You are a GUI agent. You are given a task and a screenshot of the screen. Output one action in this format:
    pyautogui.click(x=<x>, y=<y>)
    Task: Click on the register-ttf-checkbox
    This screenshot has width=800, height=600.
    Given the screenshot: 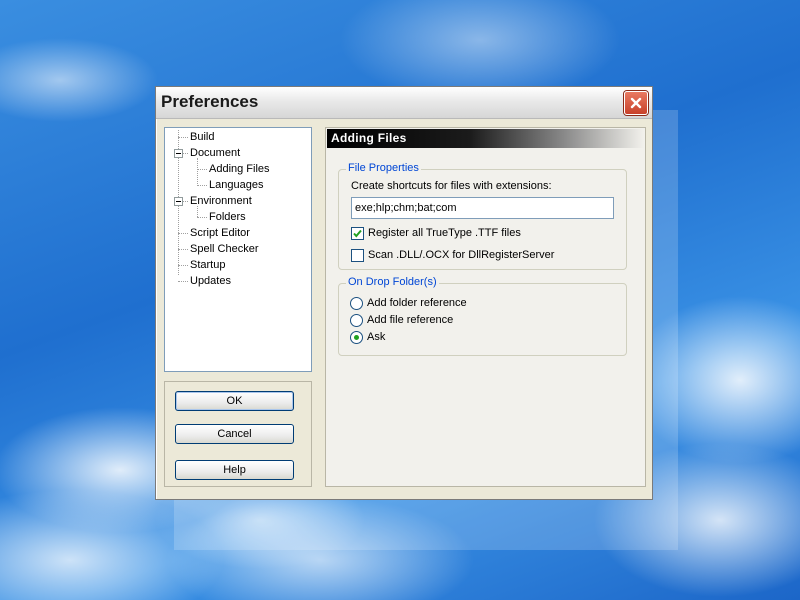 What is the action you would take?
    pyautogui.click(x=357, y=233)
    